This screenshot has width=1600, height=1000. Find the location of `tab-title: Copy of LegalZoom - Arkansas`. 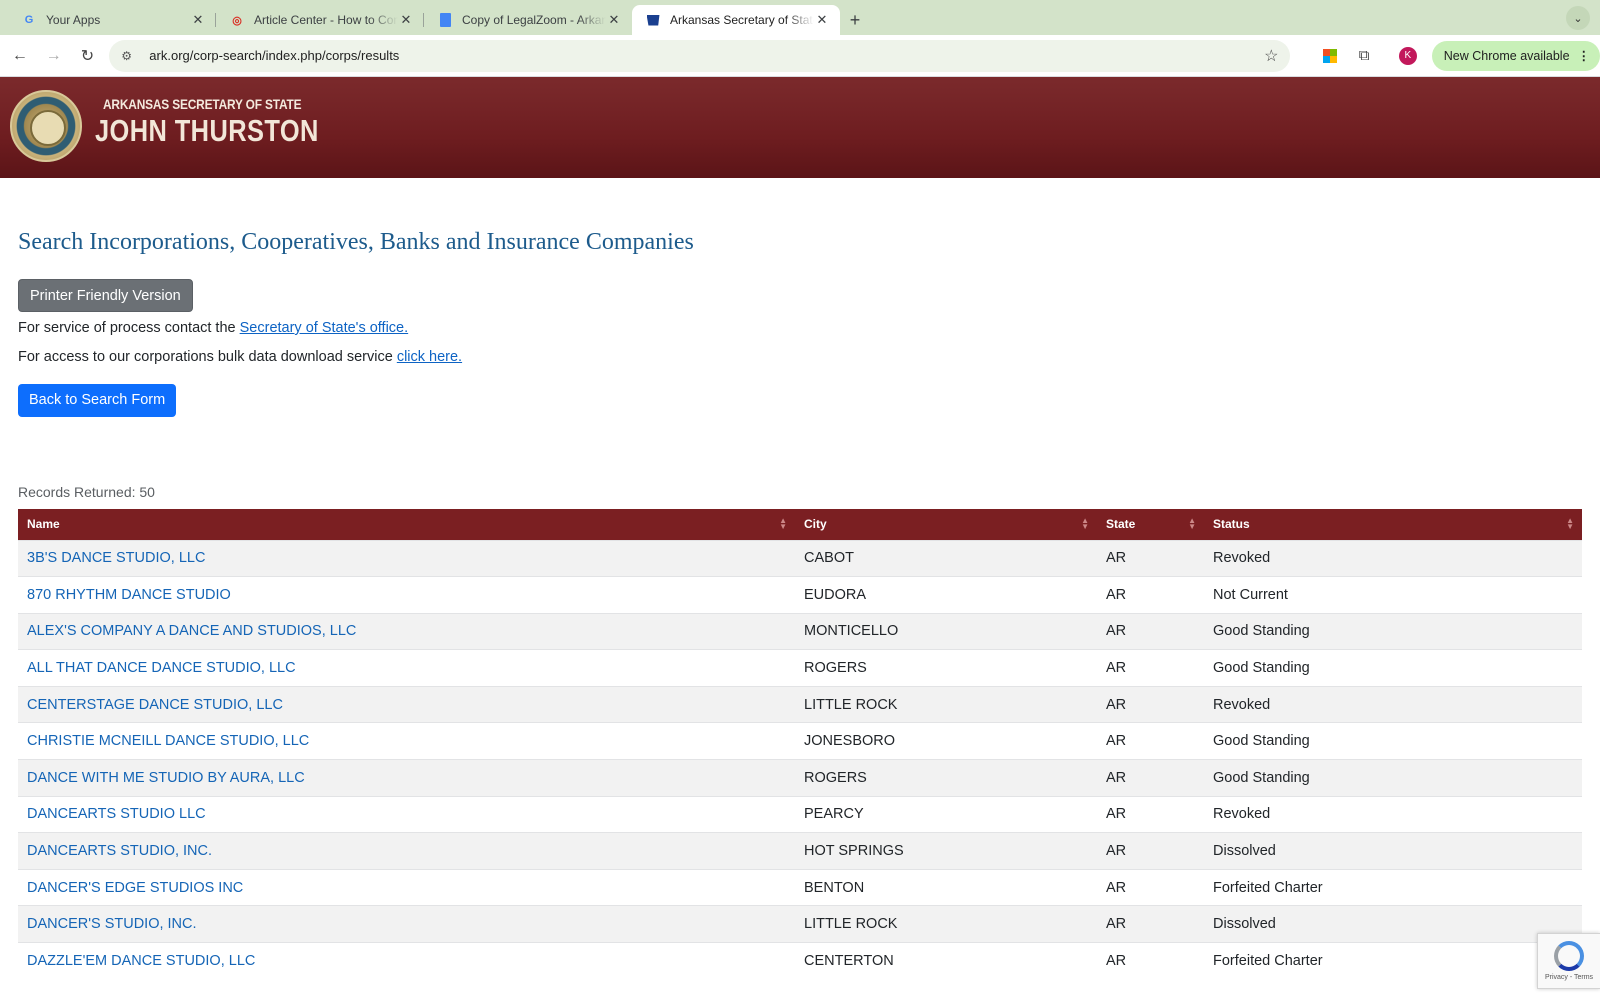

tab-title: Copy of LegalZoom - Arkansas is located at coordinates (534, 20).